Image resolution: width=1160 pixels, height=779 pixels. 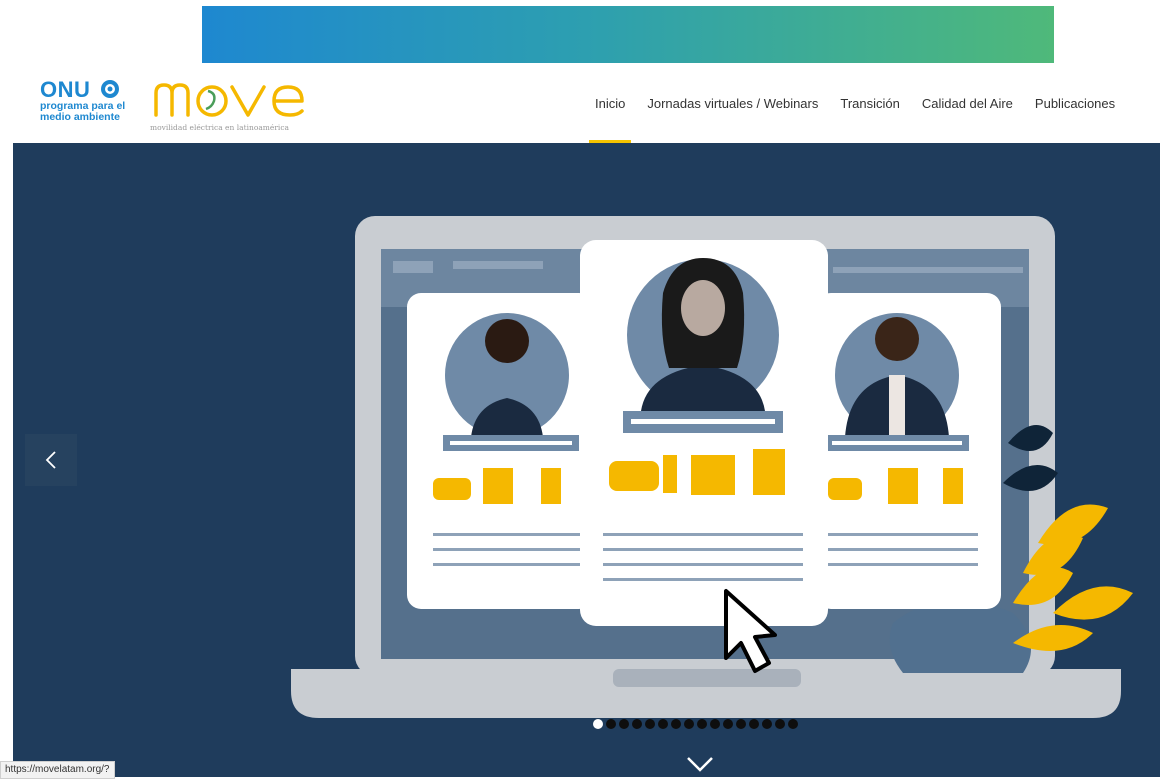 I want to click on onu-title: ONU, so click(x=65, y=89).